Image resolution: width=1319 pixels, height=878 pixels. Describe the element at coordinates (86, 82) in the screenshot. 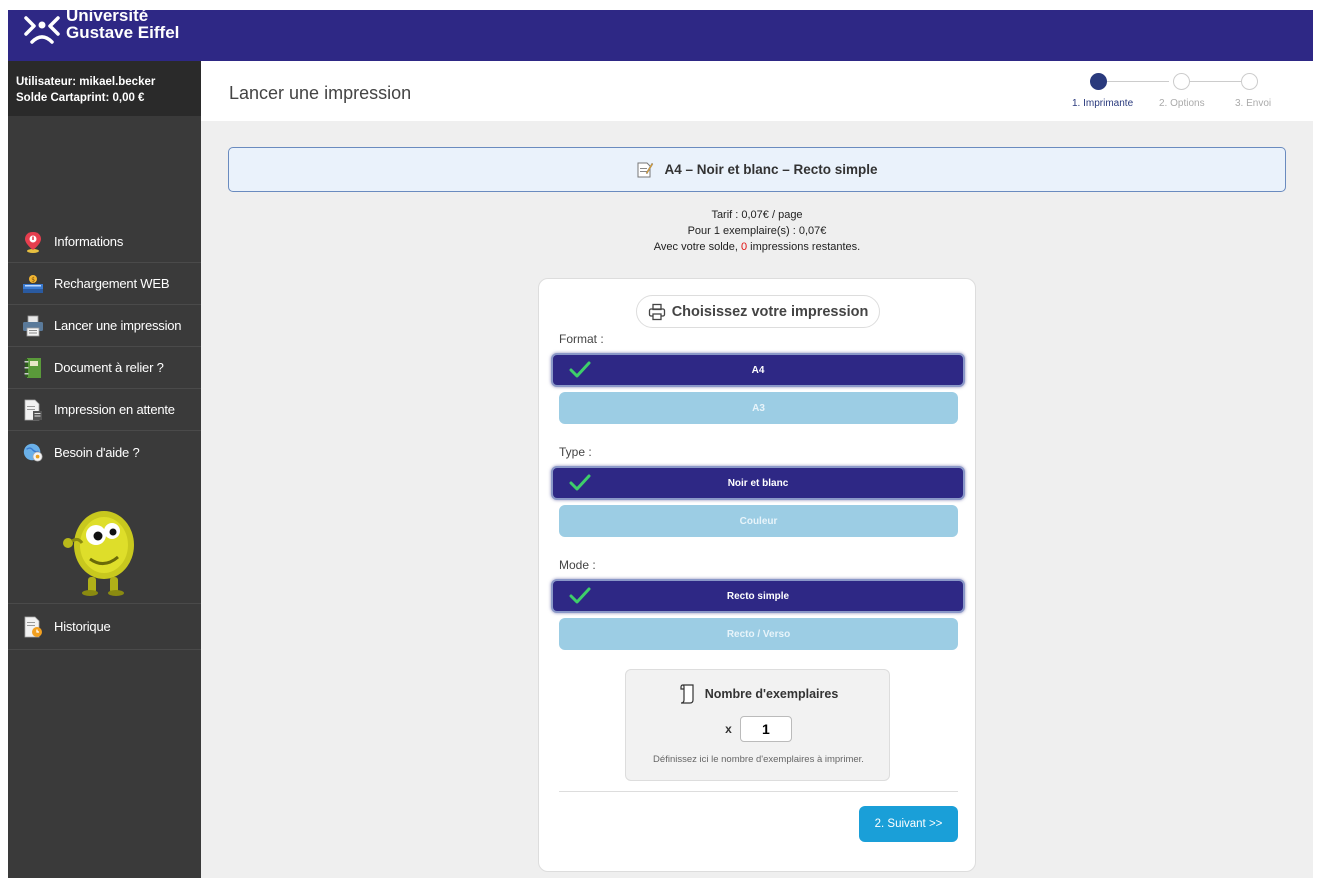

I see `username: Utilisateur: mikael.becker` at that location.